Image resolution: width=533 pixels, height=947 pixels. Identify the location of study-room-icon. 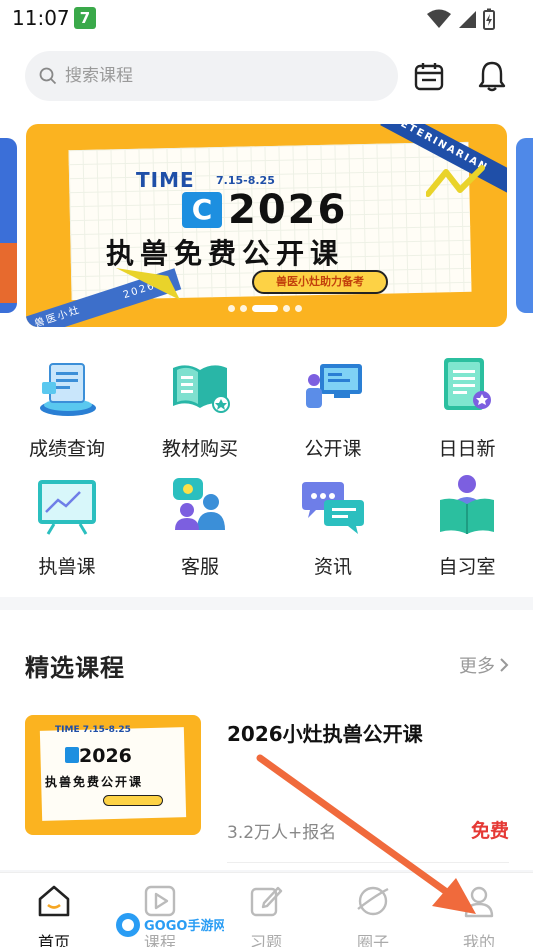
(467, 504).